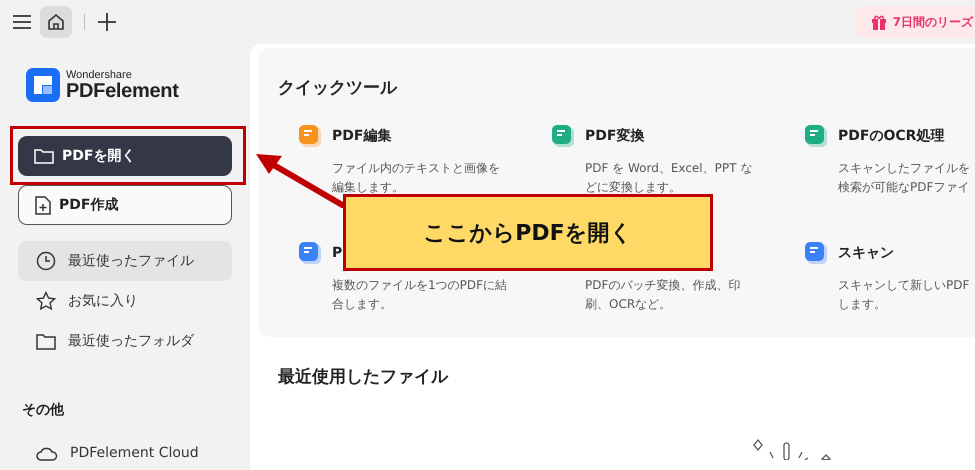 This screenshot has width=975, height=470. I want to click on logo-product: PDFelement, so click(122, 90).